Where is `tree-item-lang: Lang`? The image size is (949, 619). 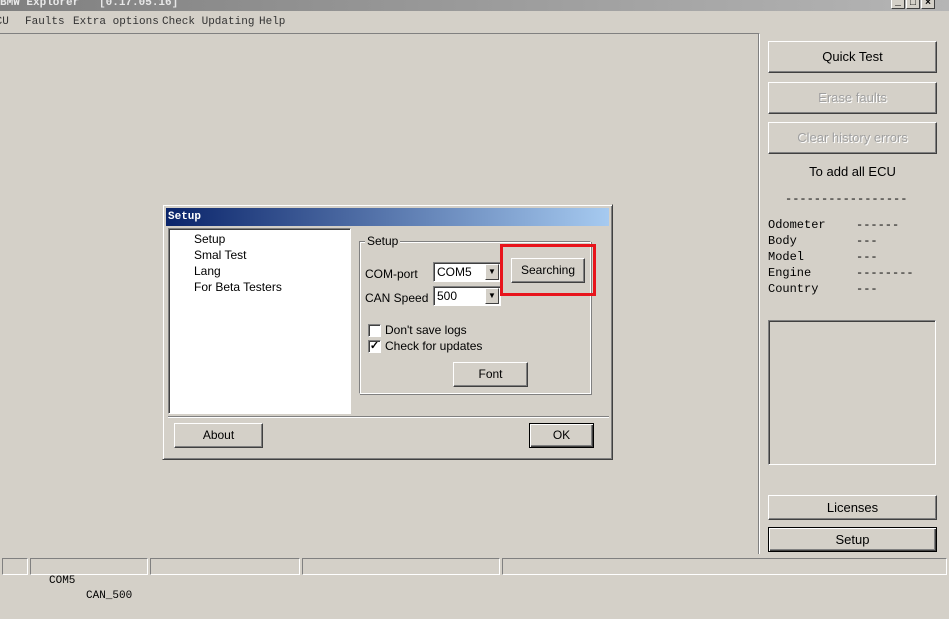
tree-item-lang: Lang is located at coordinates (207, 271).